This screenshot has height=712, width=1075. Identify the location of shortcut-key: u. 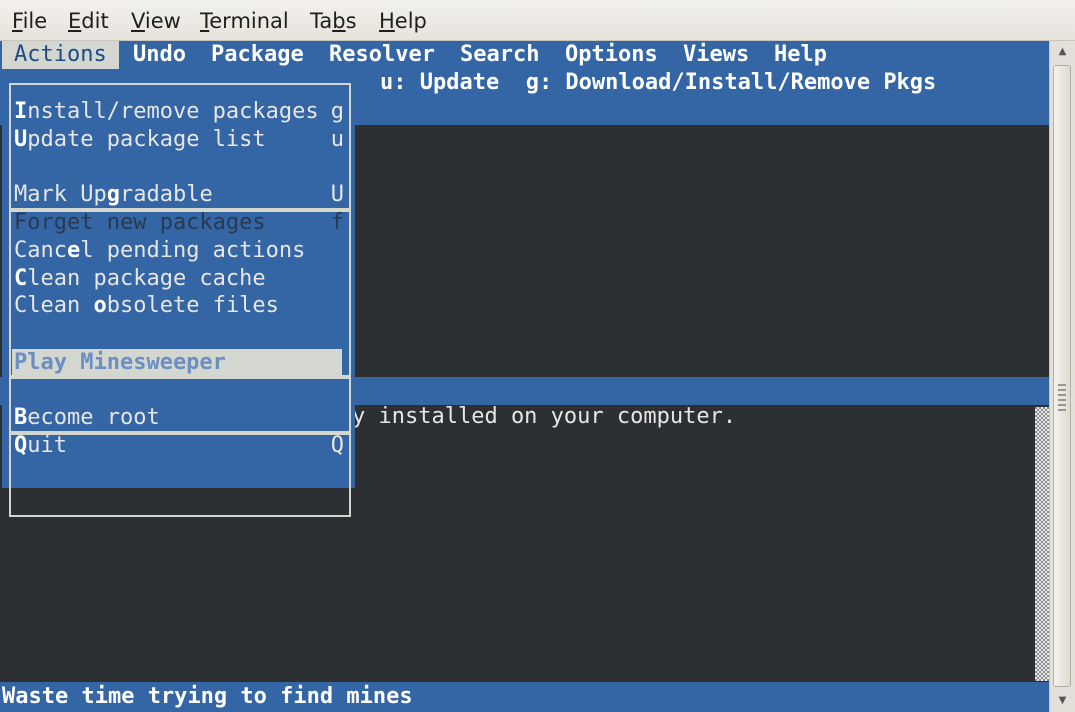
(337, 139).